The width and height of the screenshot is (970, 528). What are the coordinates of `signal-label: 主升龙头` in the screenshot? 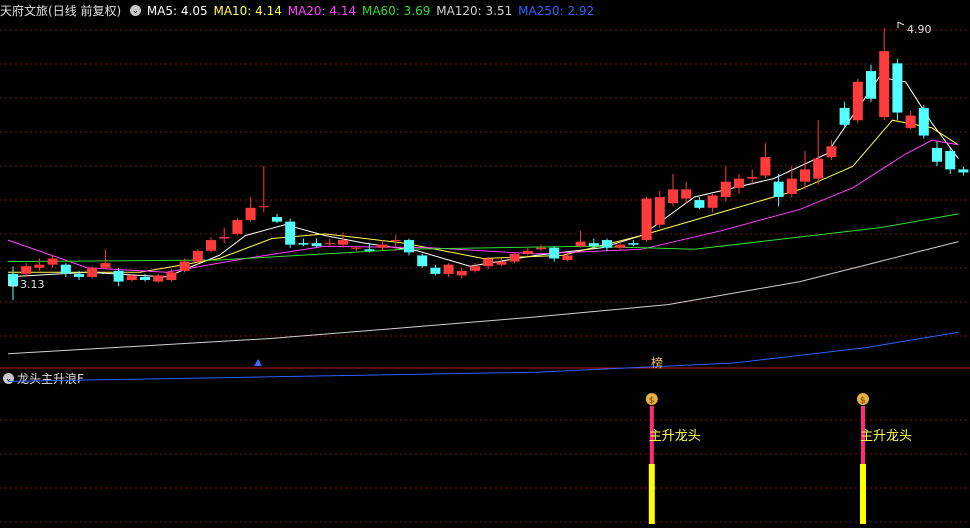 It's located at (886, 436).